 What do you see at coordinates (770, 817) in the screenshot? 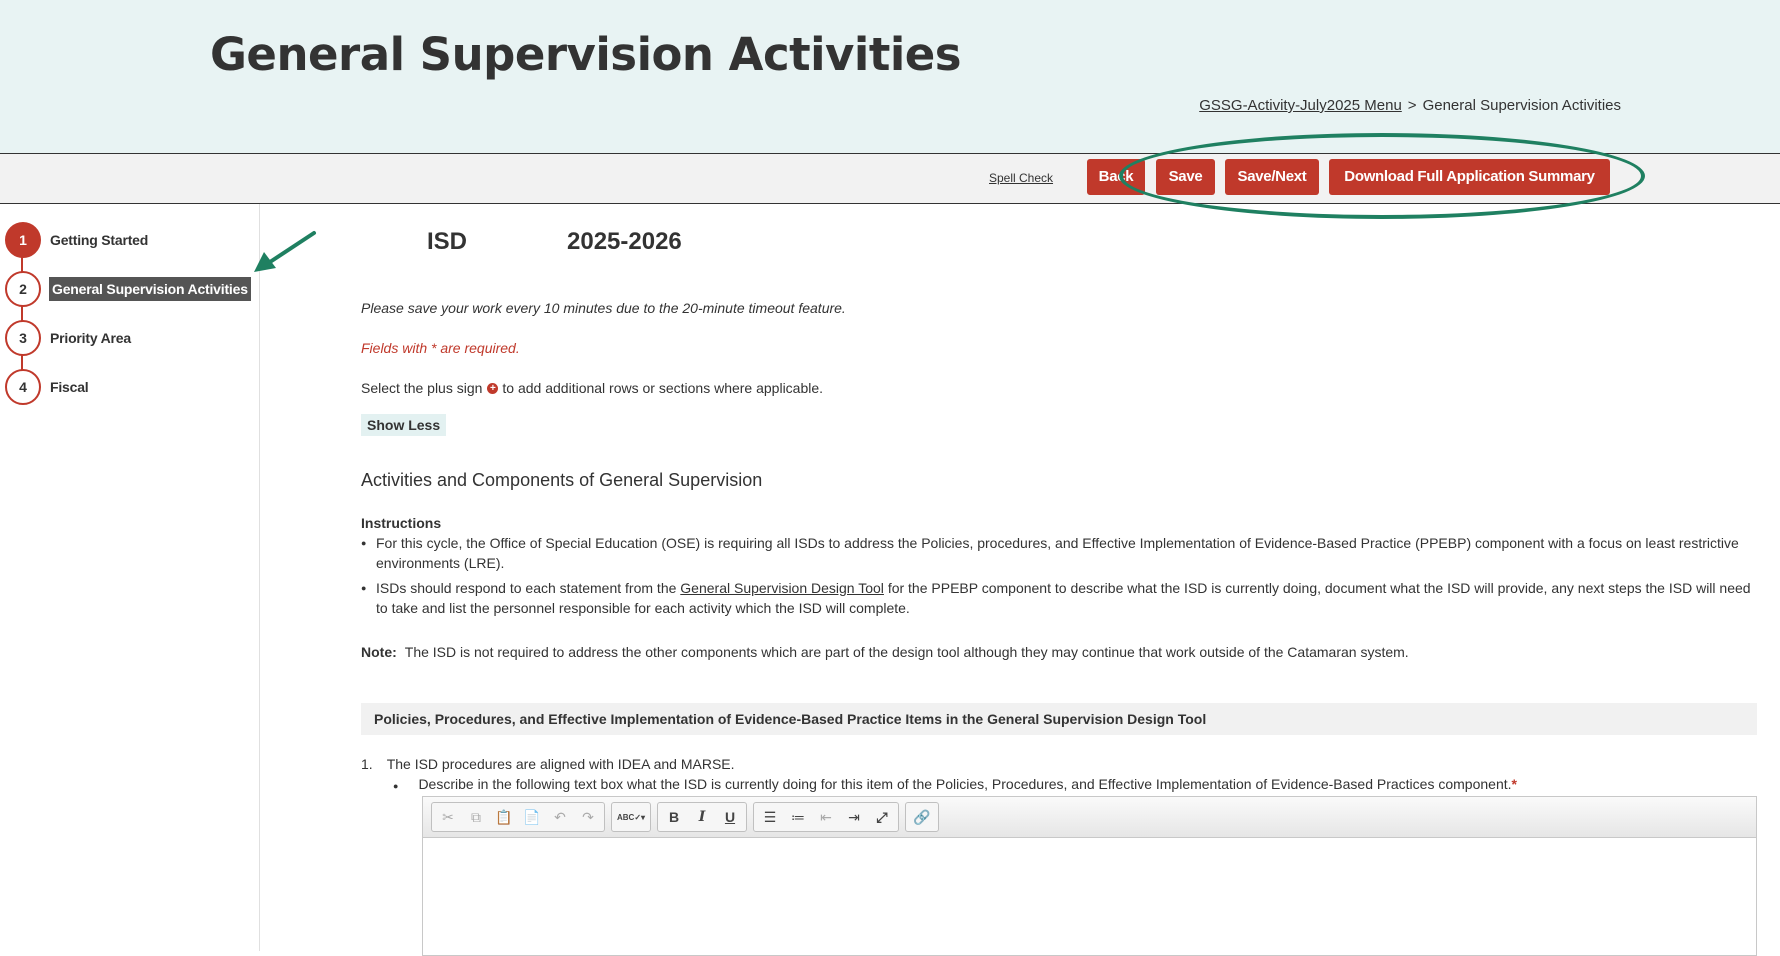
I see `numbered-list-icon: ☰` at bounding box center [770, 817].